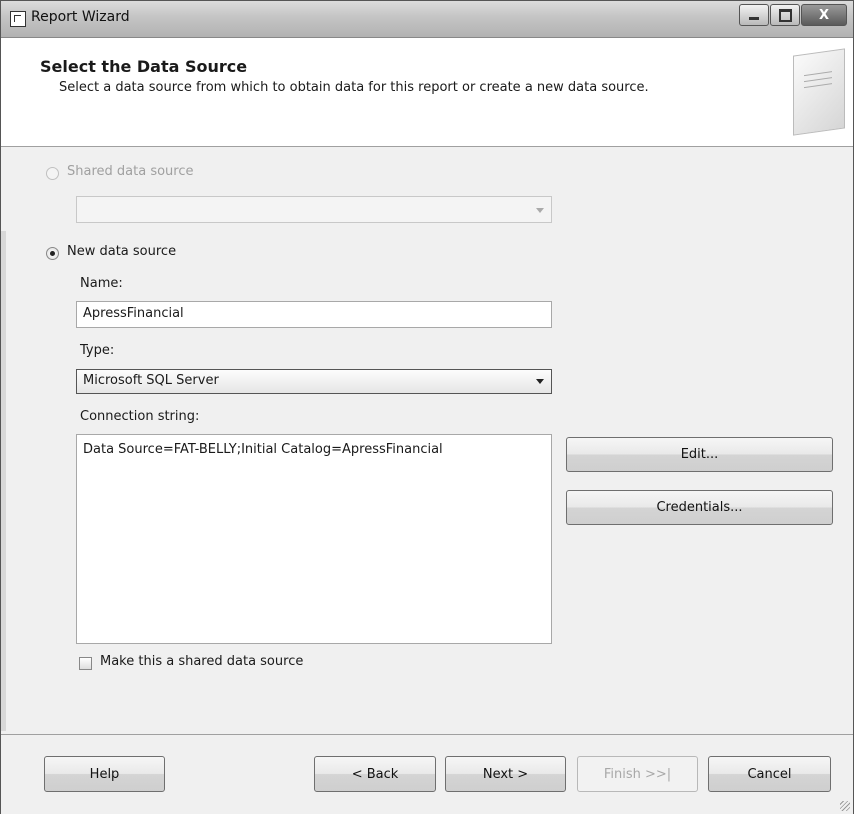 The width and height of the screenshot is (854, 814). What do you see at coordinates (122, 251) in the screenshot?
I see `new-data-source-label: New data source` at bounding box center [122, 251].